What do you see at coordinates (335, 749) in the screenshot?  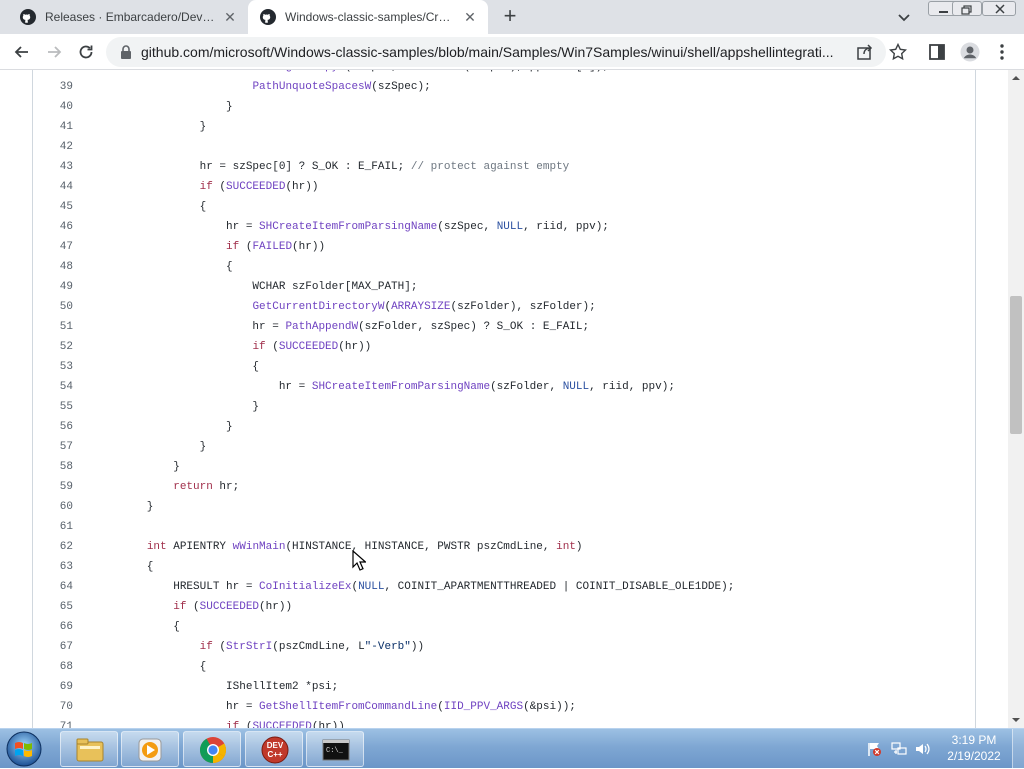 I see `taskbar-command-prompt: C:\_` at bounding box center [335, 749].